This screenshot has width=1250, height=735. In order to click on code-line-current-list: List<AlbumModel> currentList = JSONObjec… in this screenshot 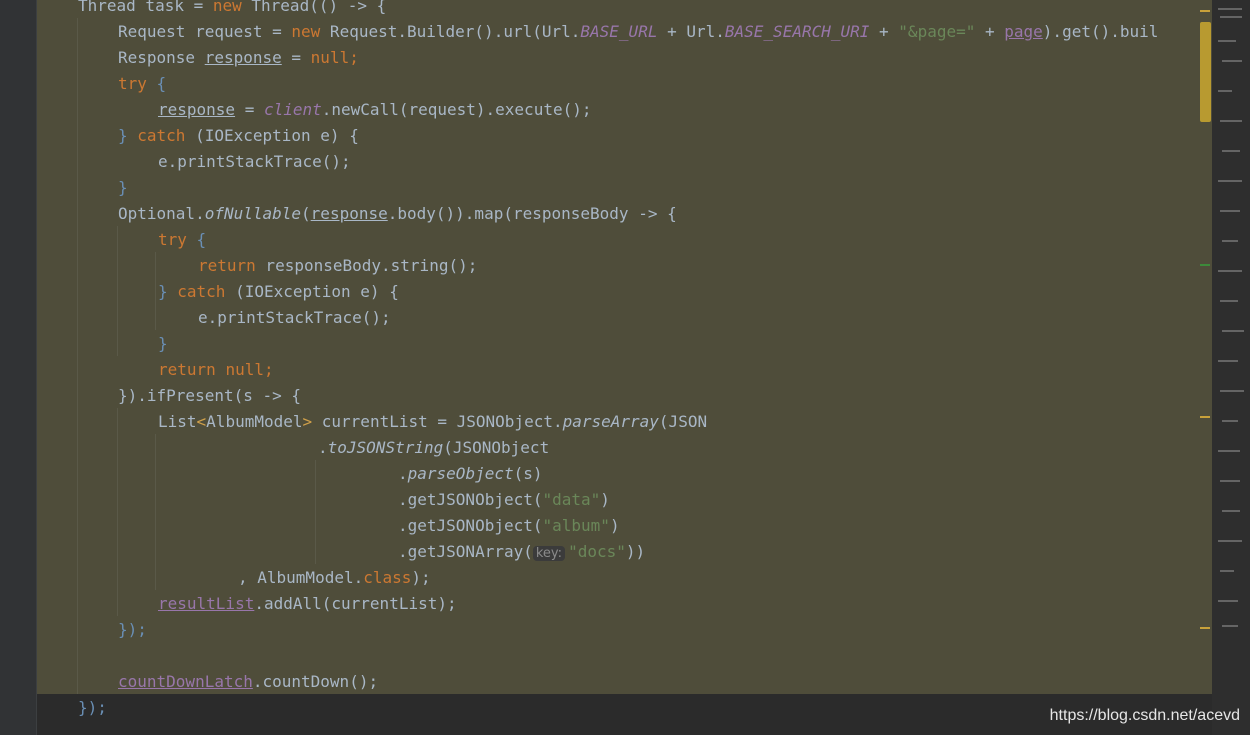, I will do `click(432, 422)`.